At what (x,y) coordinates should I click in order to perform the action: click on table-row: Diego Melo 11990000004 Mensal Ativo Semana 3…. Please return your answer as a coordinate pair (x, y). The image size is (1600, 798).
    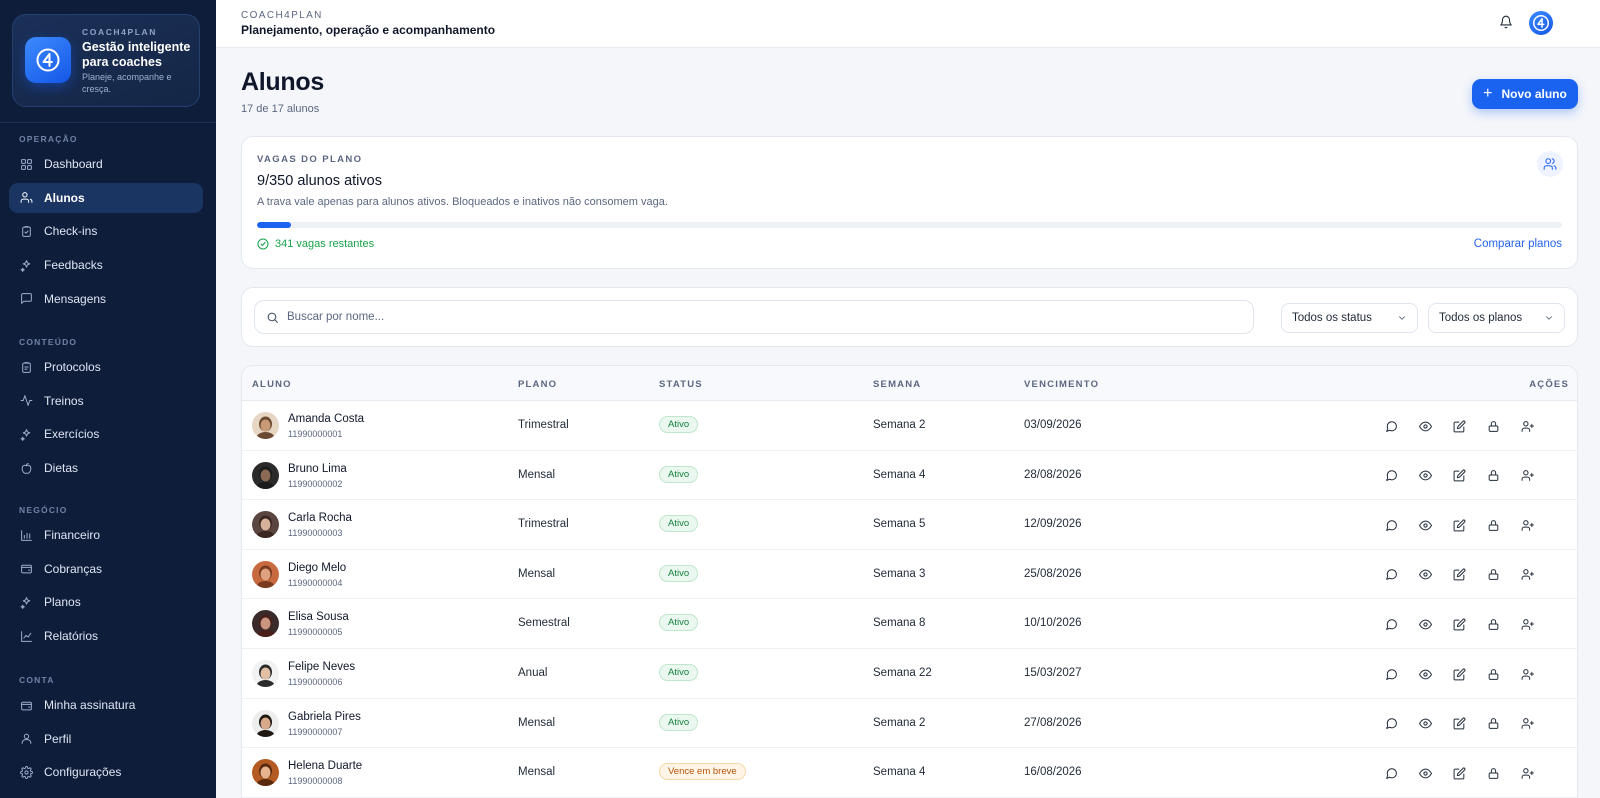
    Looking at the image, I should click on (909, 575).